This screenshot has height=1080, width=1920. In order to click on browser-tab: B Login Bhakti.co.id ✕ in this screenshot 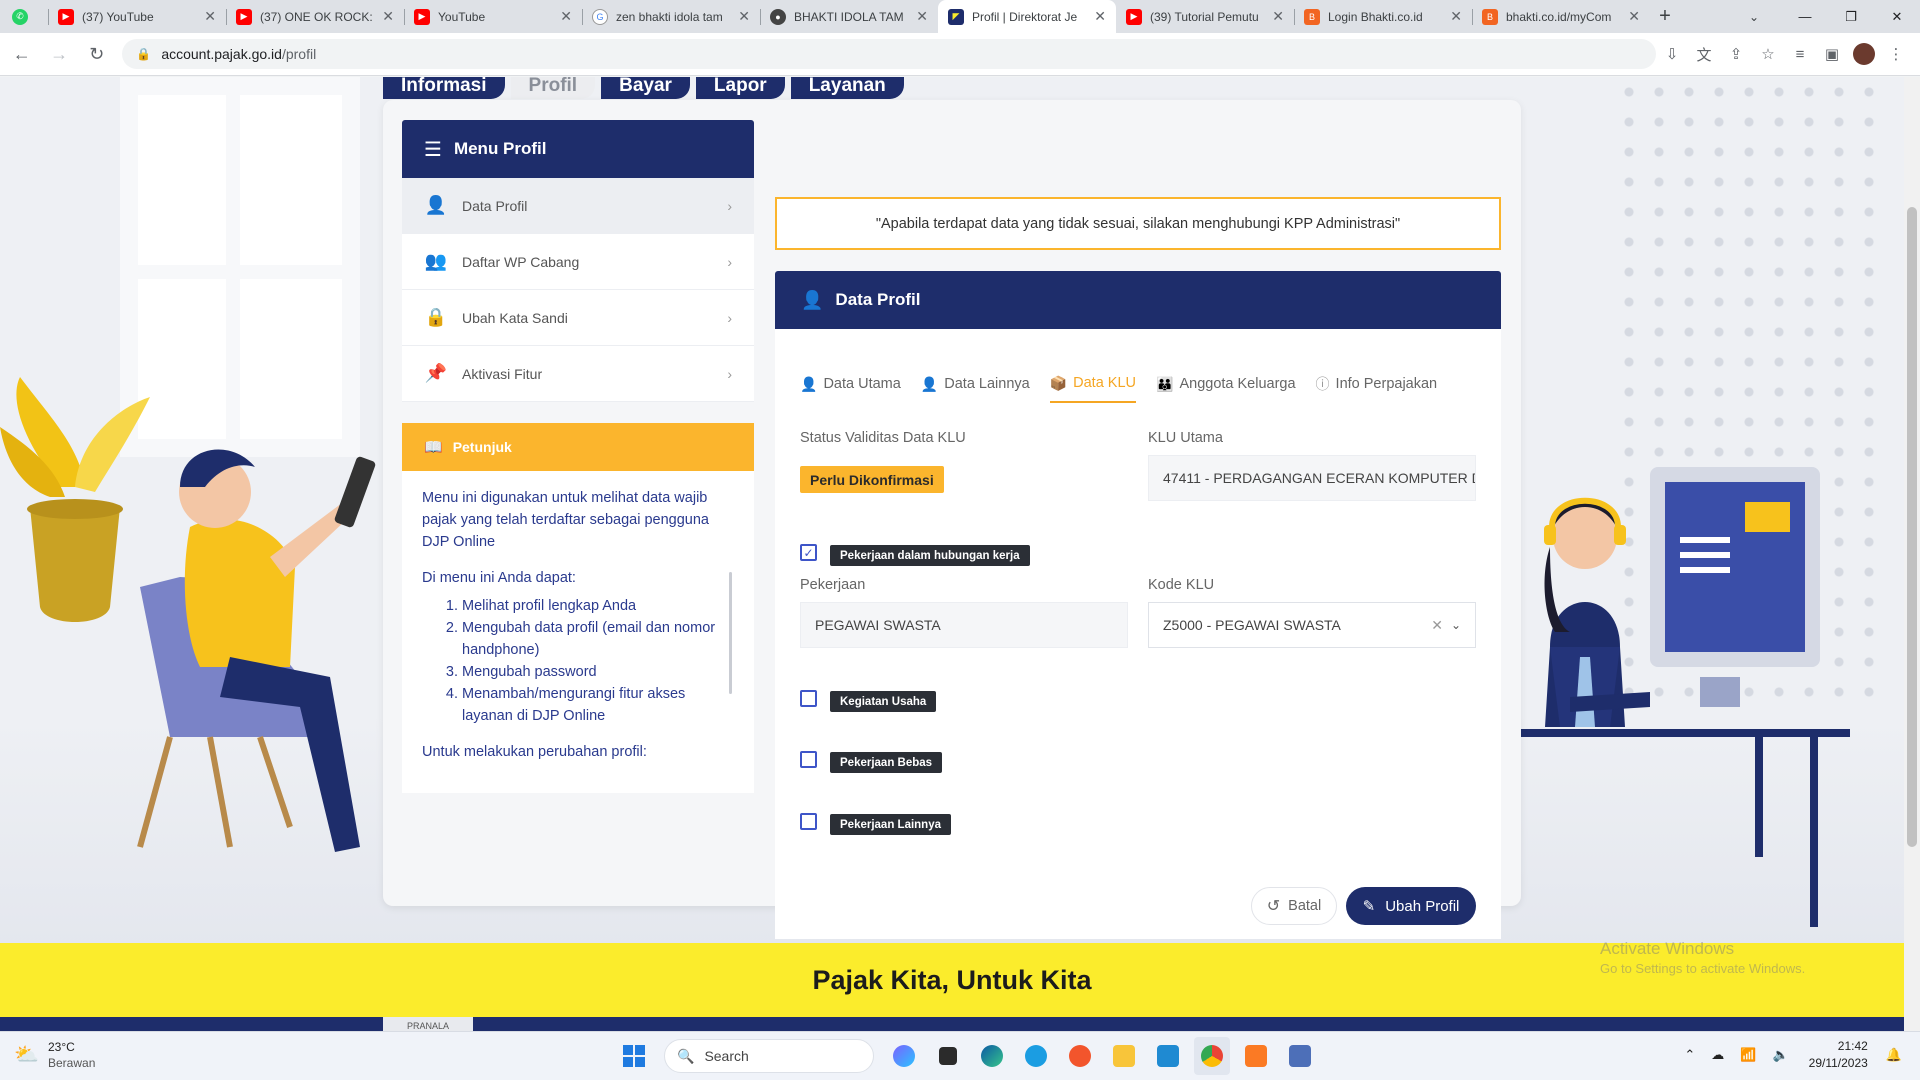, I will do `click(1383, 16)`.